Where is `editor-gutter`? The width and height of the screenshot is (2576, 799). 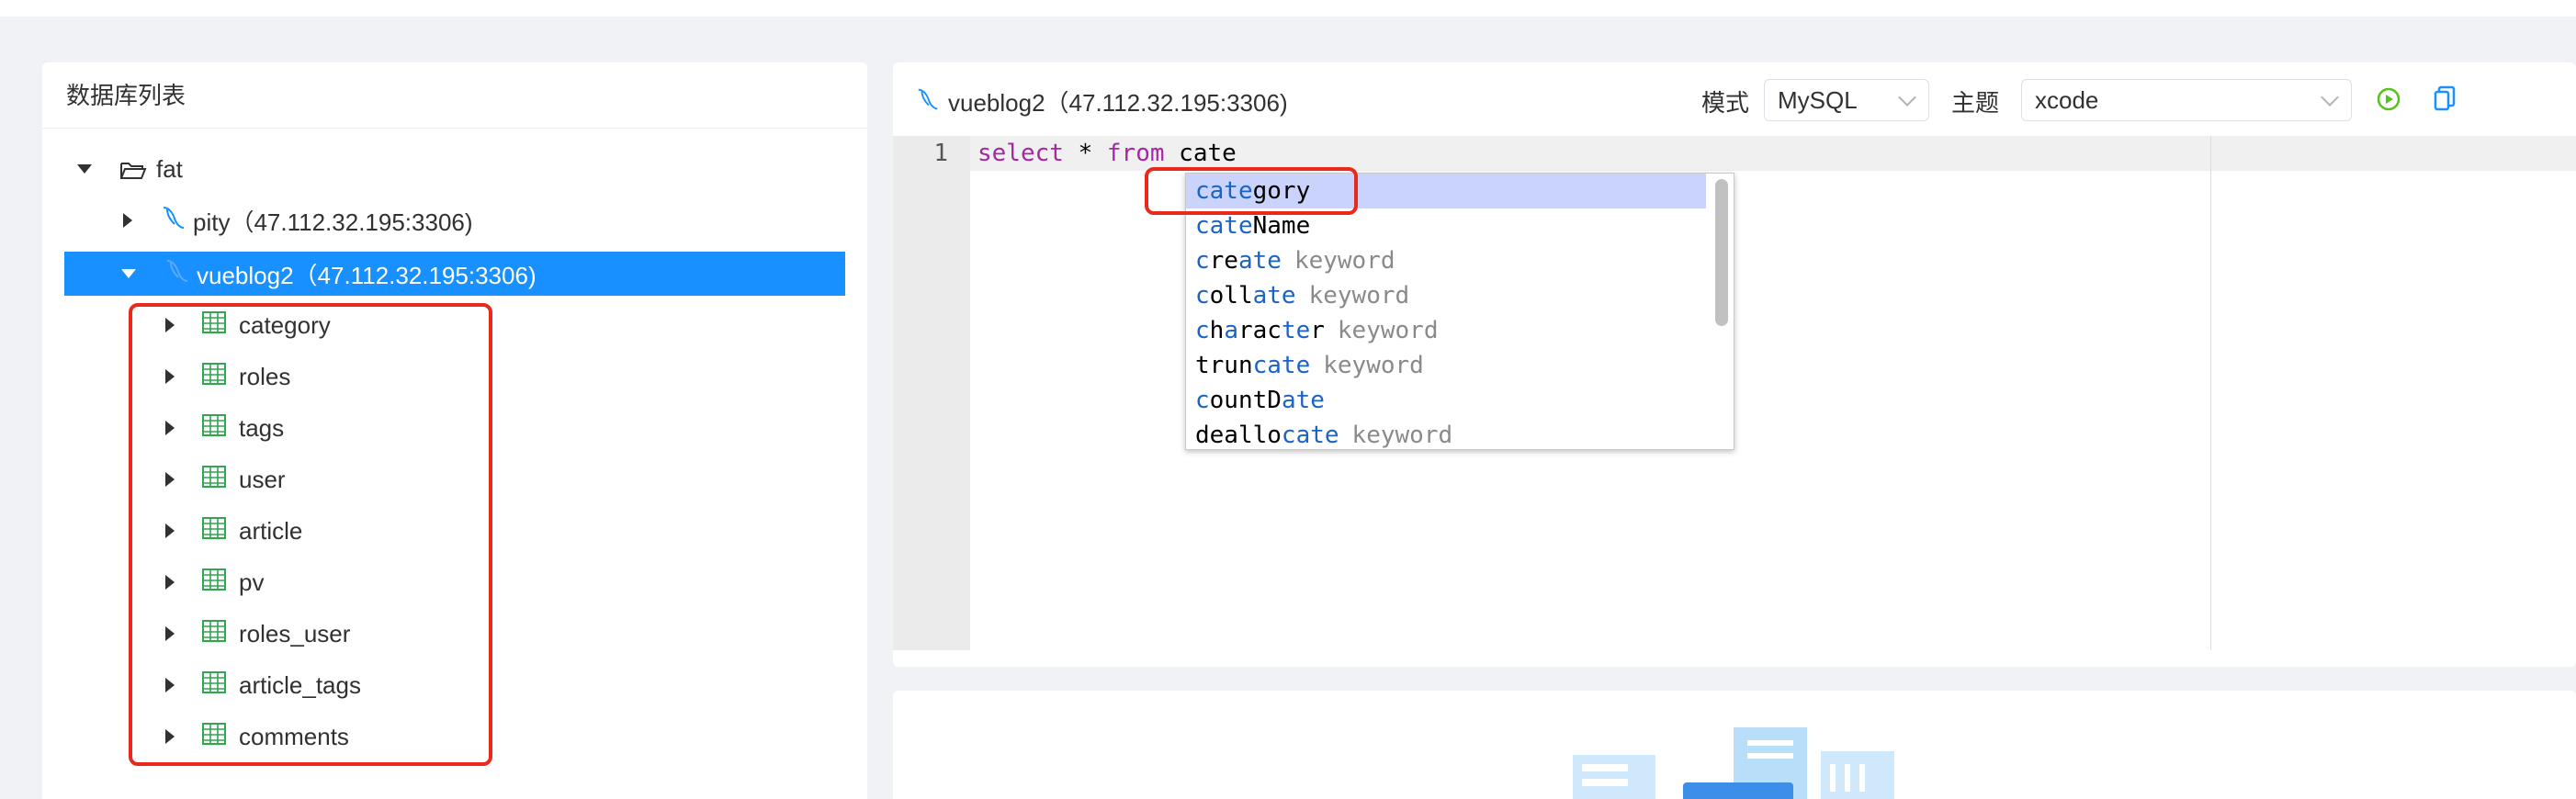 editor-gutter is located at coordinates (931, 393).